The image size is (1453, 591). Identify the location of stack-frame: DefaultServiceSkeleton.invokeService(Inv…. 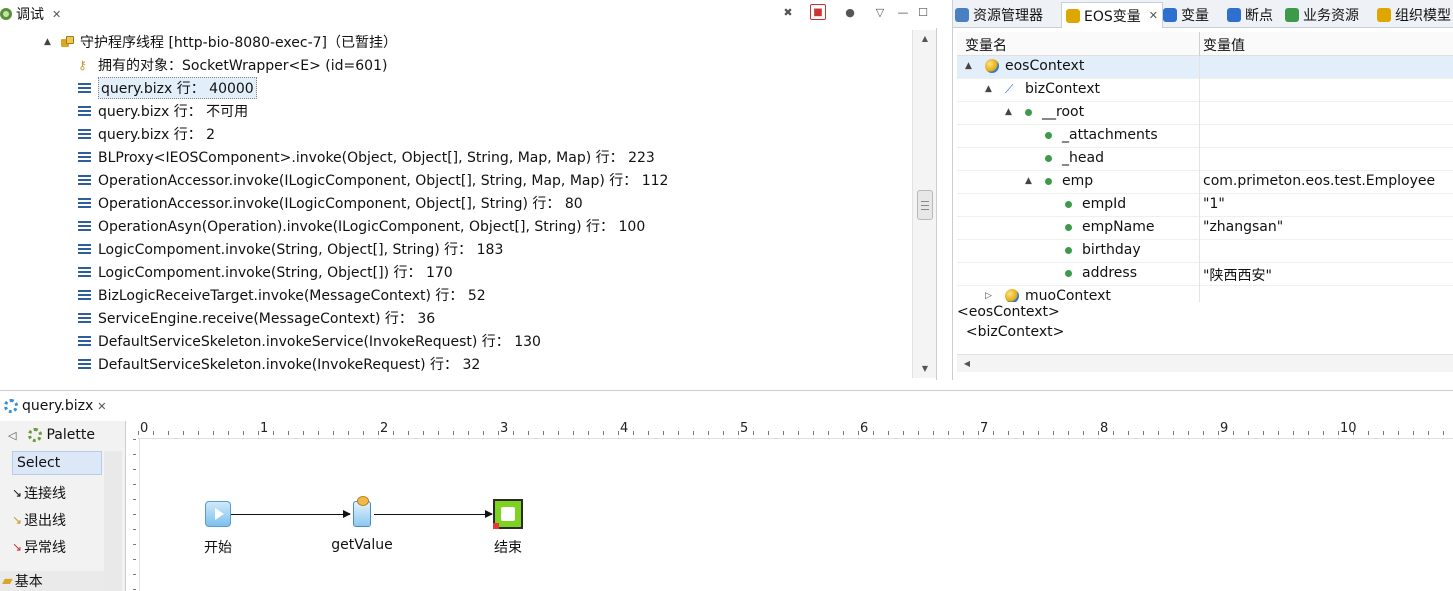
(309, 340).